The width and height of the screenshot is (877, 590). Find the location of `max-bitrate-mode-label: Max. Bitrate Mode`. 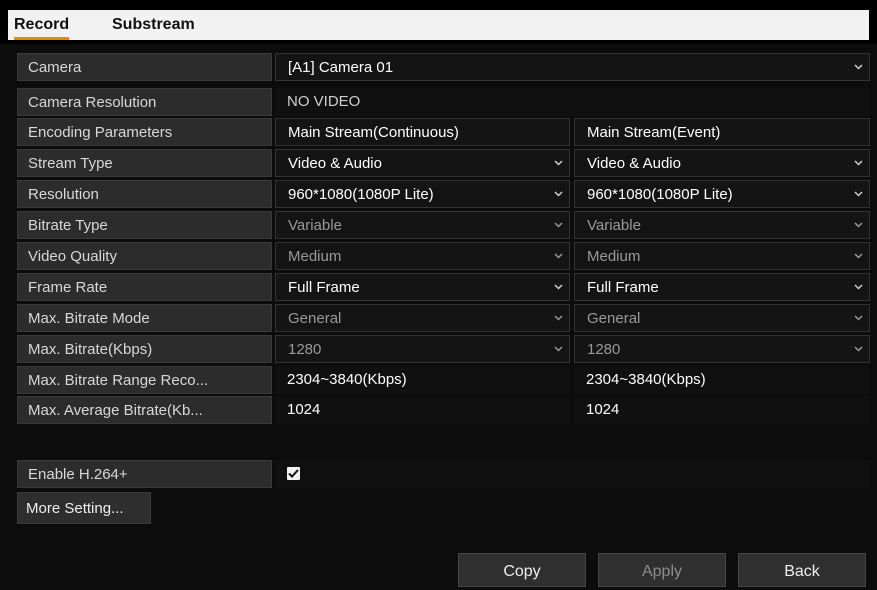

max-bitrate-mode-label: Max. Bitrate Mode is located at coordinates (144, 318).